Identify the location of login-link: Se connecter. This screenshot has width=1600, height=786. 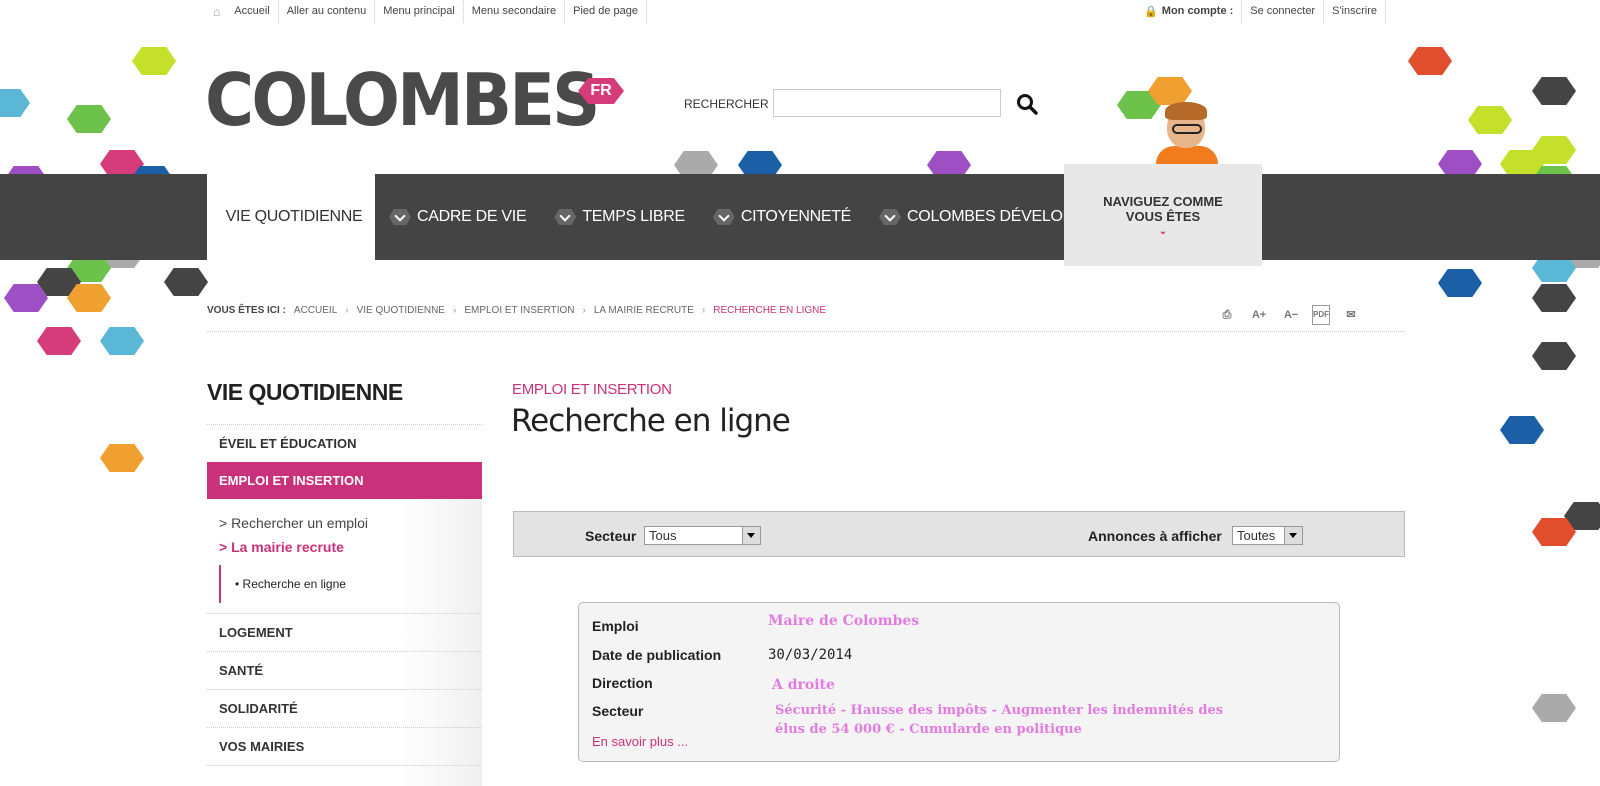
(1283, 11).